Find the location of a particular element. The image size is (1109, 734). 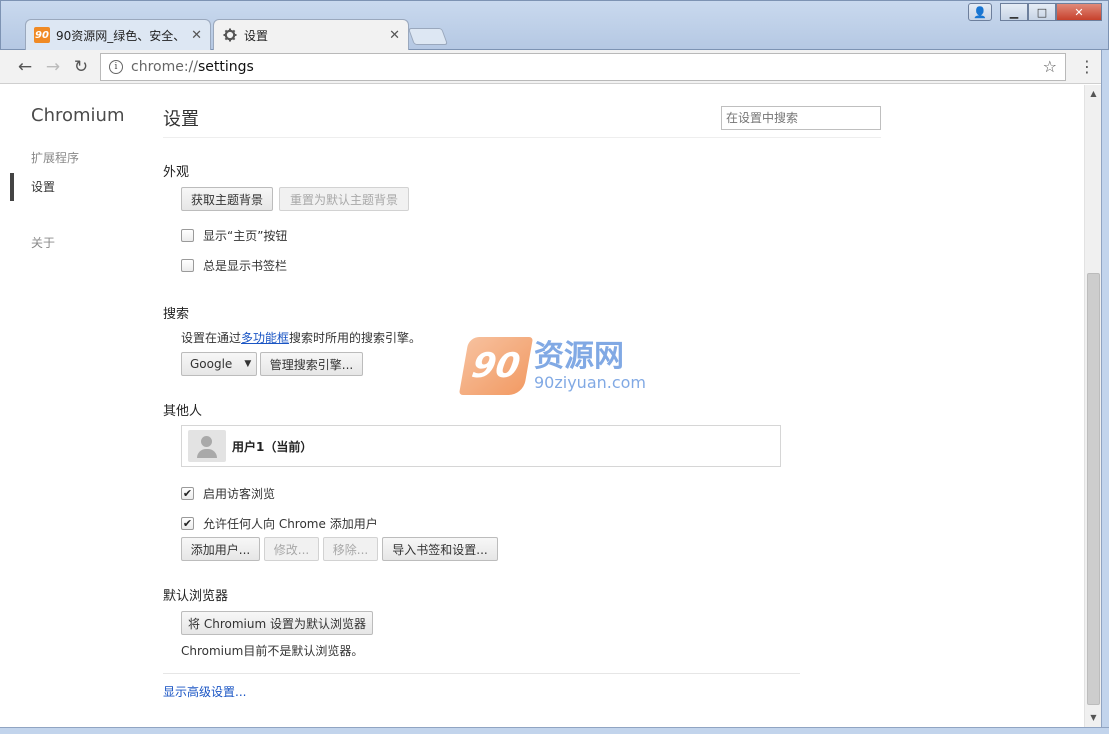

tab-90ziyuan: 90 90资源网_绿色、安全、免 ✕ is located at coordinates (118, 34).